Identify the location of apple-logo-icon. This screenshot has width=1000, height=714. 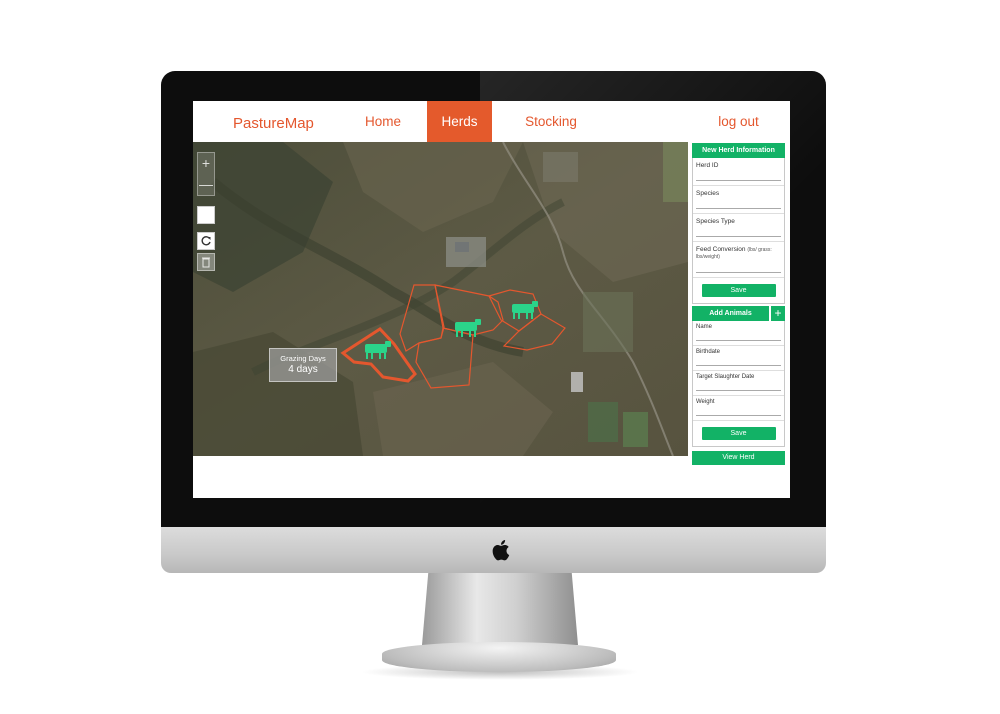
(501, 550).